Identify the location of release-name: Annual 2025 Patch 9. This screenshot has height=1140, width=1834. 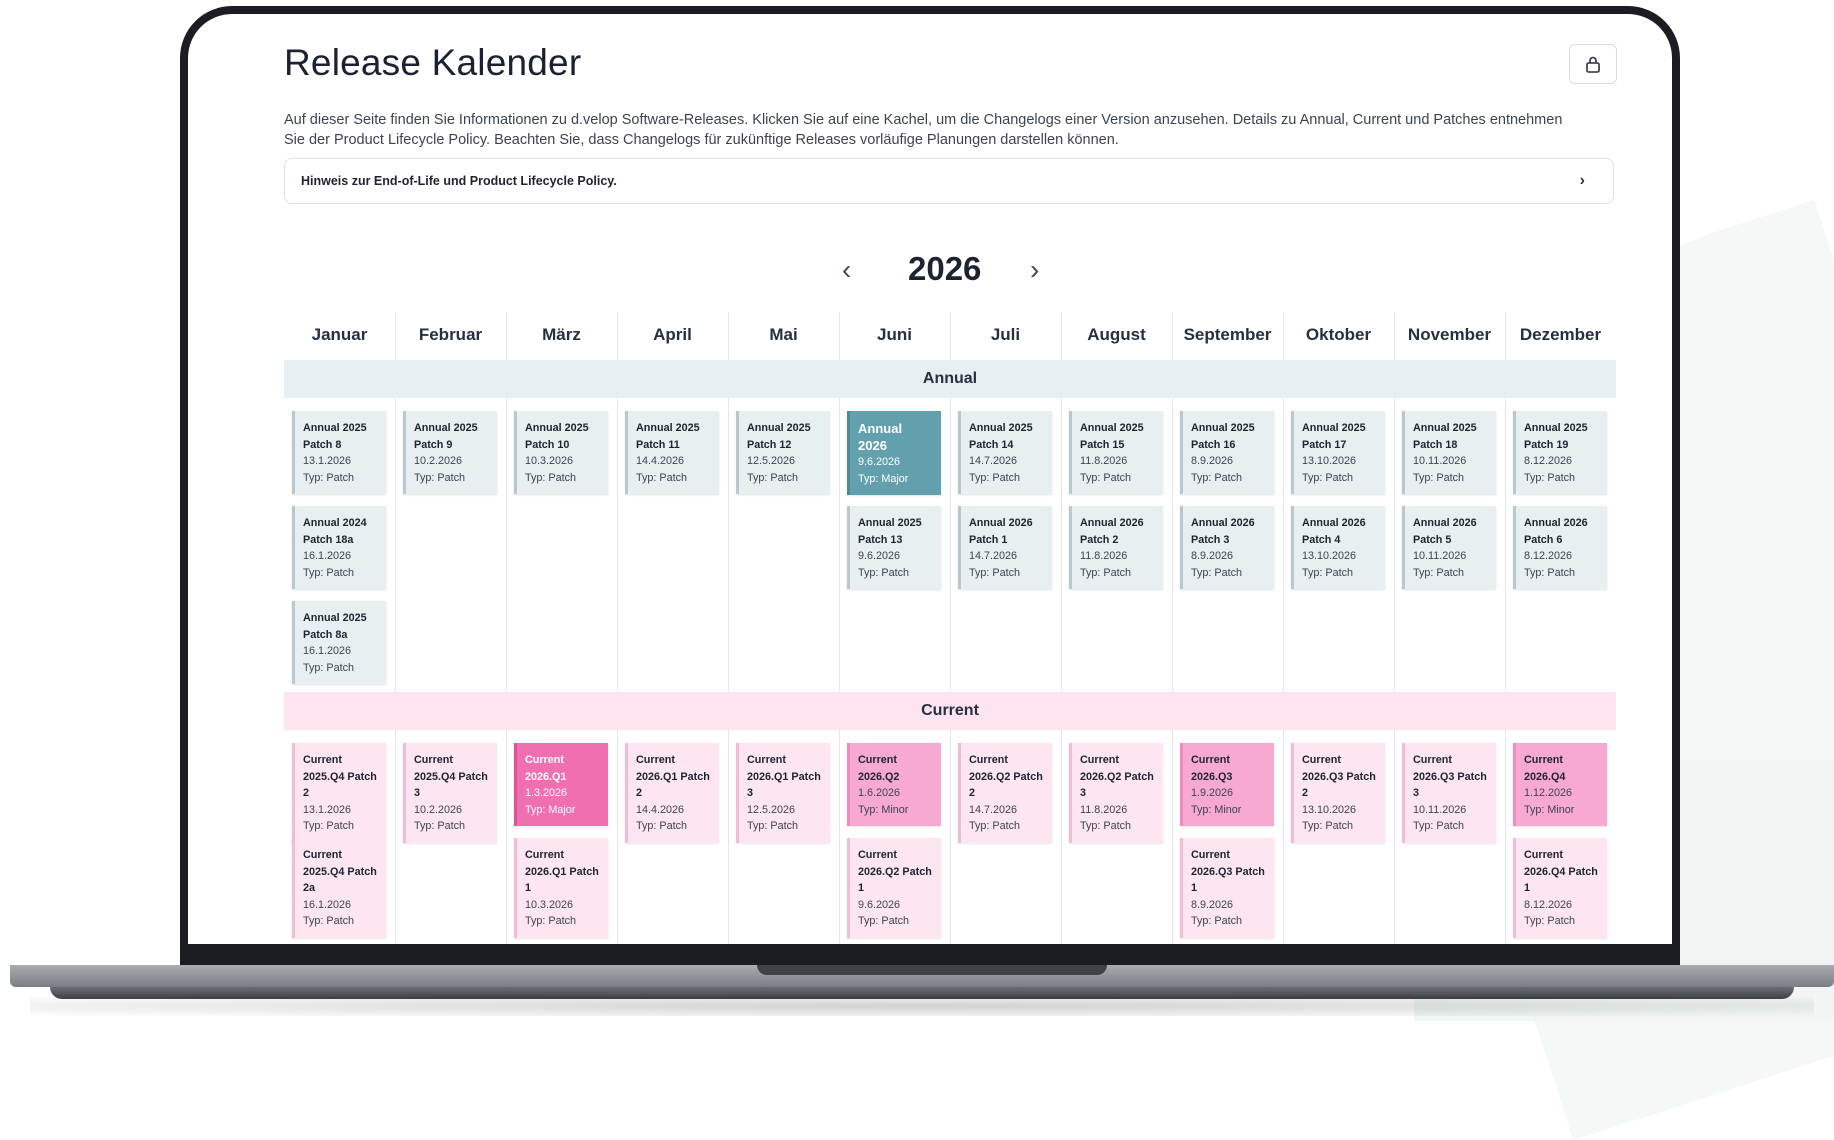
(446, 436).